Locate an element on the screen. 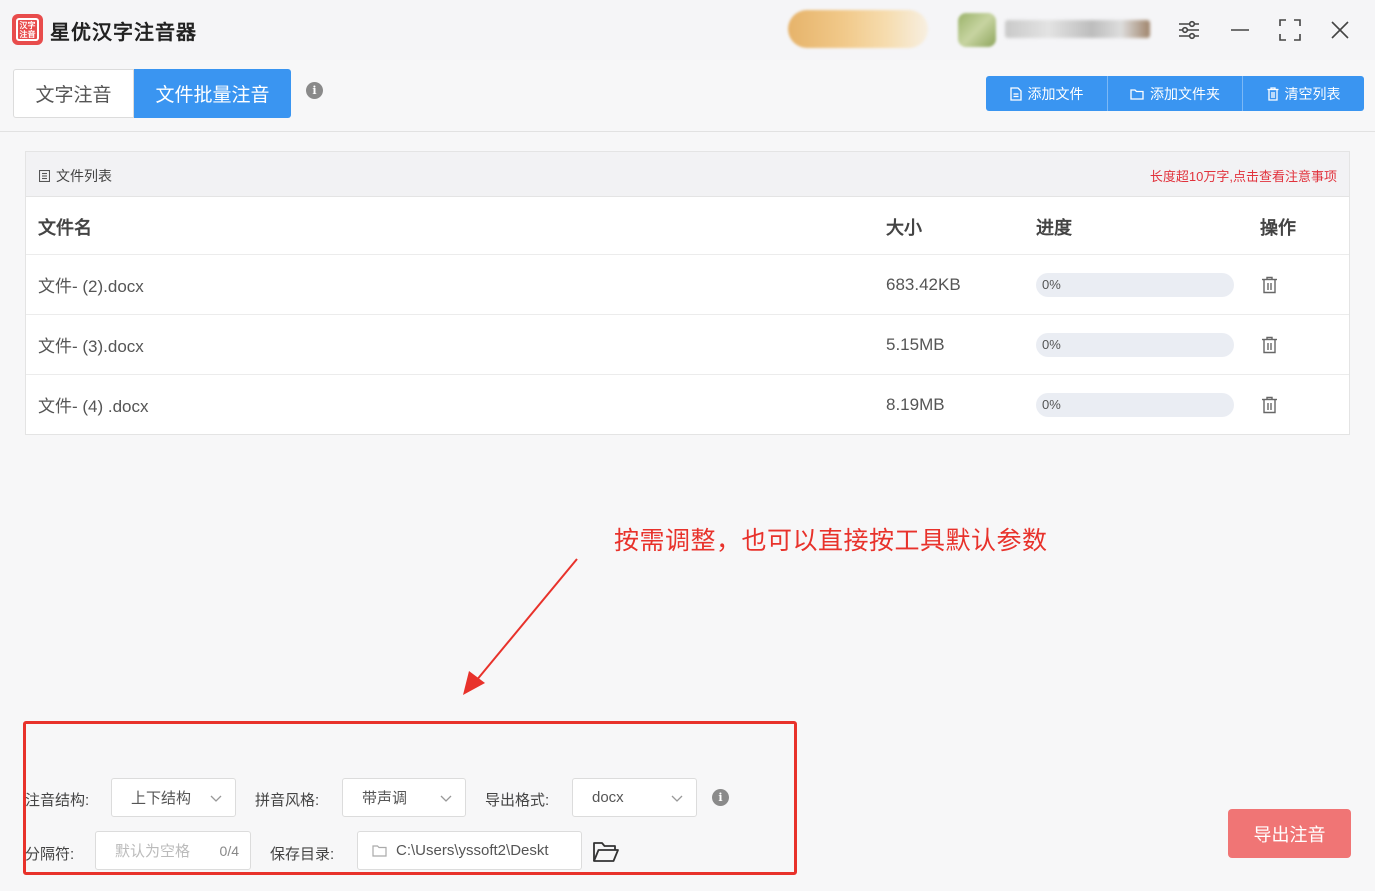 This screenshot has width=1375, height=891. file-size: 8.19MB is located at coordinates (915, 404).